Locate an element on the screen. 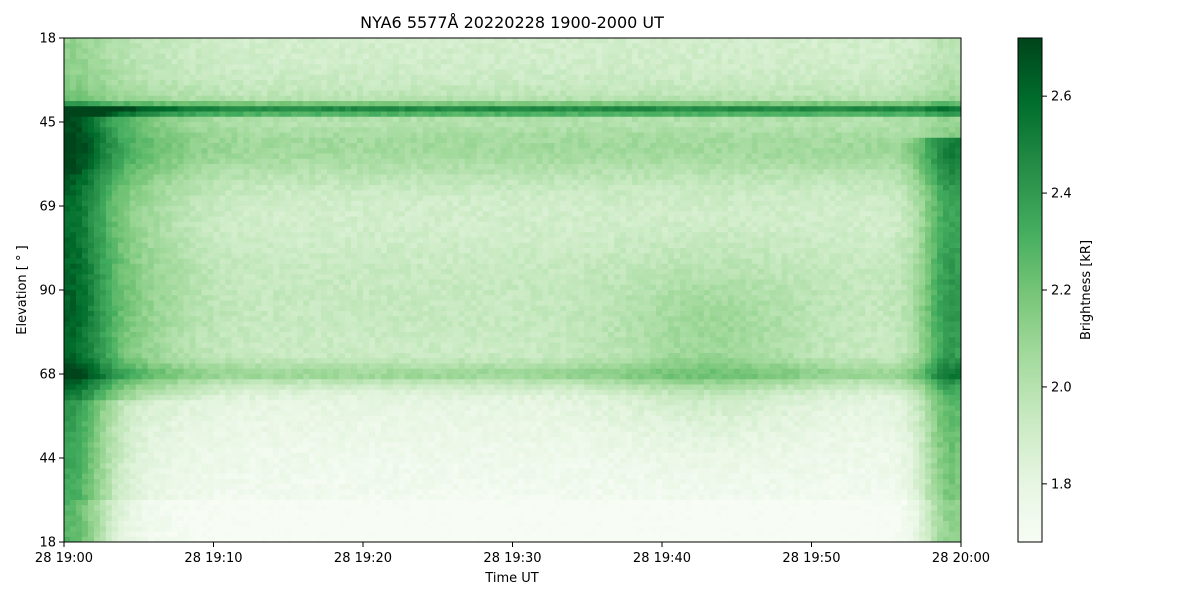 The height and width of the screenshot is (600, 1200). colorbar-tick-label: 2.2 is located at coordinates (1061, 291).